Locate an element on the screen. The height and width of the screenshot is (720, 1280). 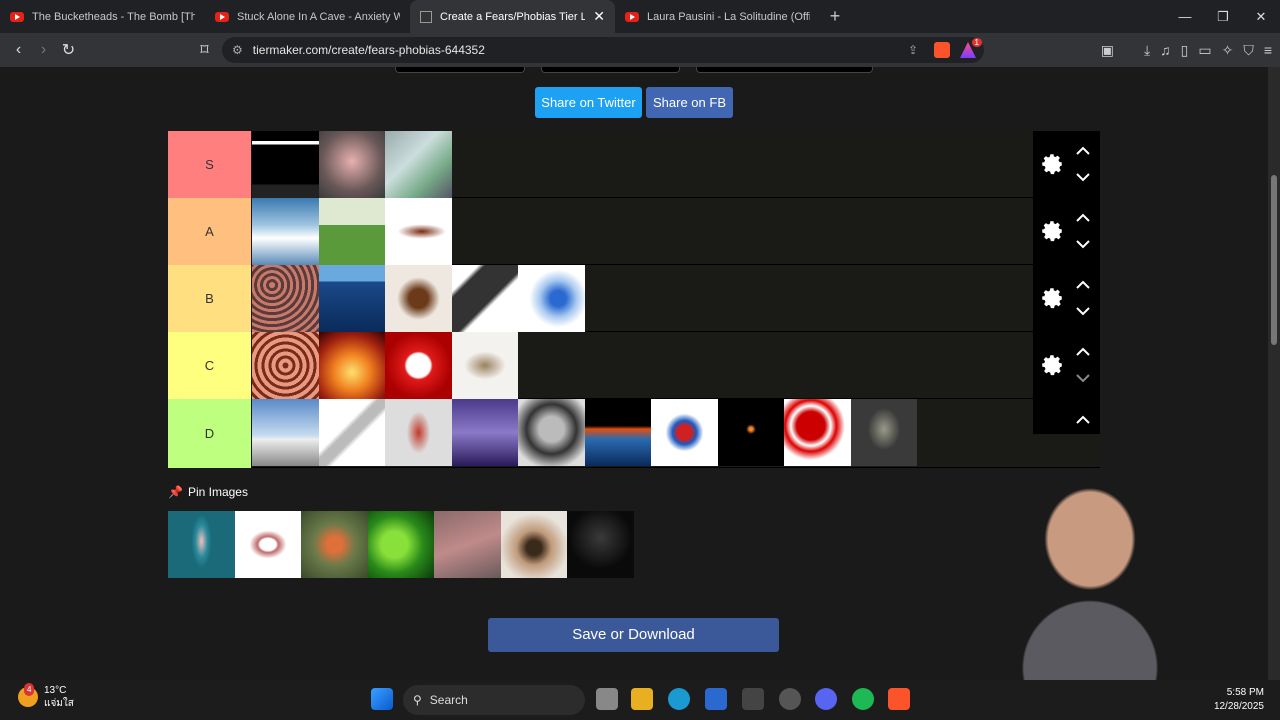
tier-label: A is located at coordinates (209, 231).